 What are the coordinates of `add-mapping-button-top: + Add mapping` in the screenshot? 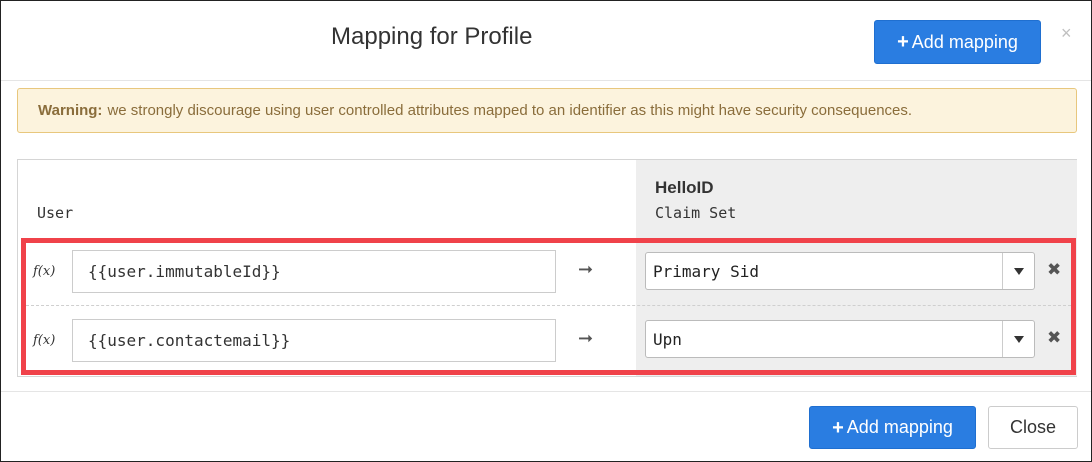 It's located at (957, 42).